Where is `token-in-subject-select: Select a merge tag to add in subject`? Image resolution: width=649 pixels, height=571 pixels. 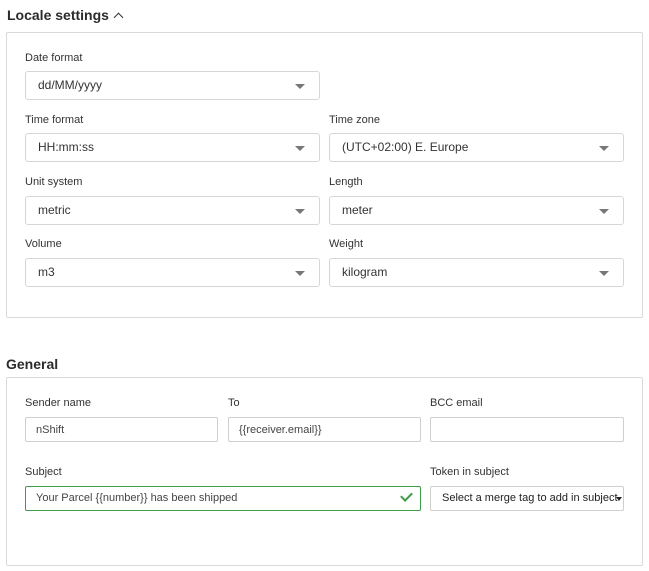
token-in-subject-select: Select a merge tag to add in subject is located at coordinates (527, 498).